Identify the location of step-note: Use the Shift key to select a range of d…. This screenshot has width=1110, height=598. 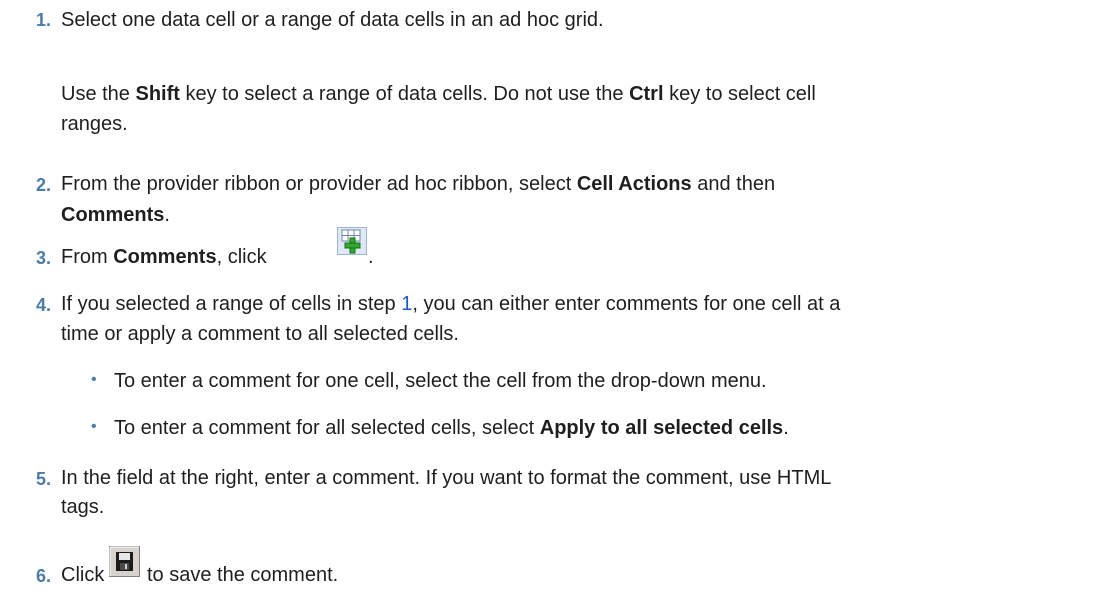
(438, 94).